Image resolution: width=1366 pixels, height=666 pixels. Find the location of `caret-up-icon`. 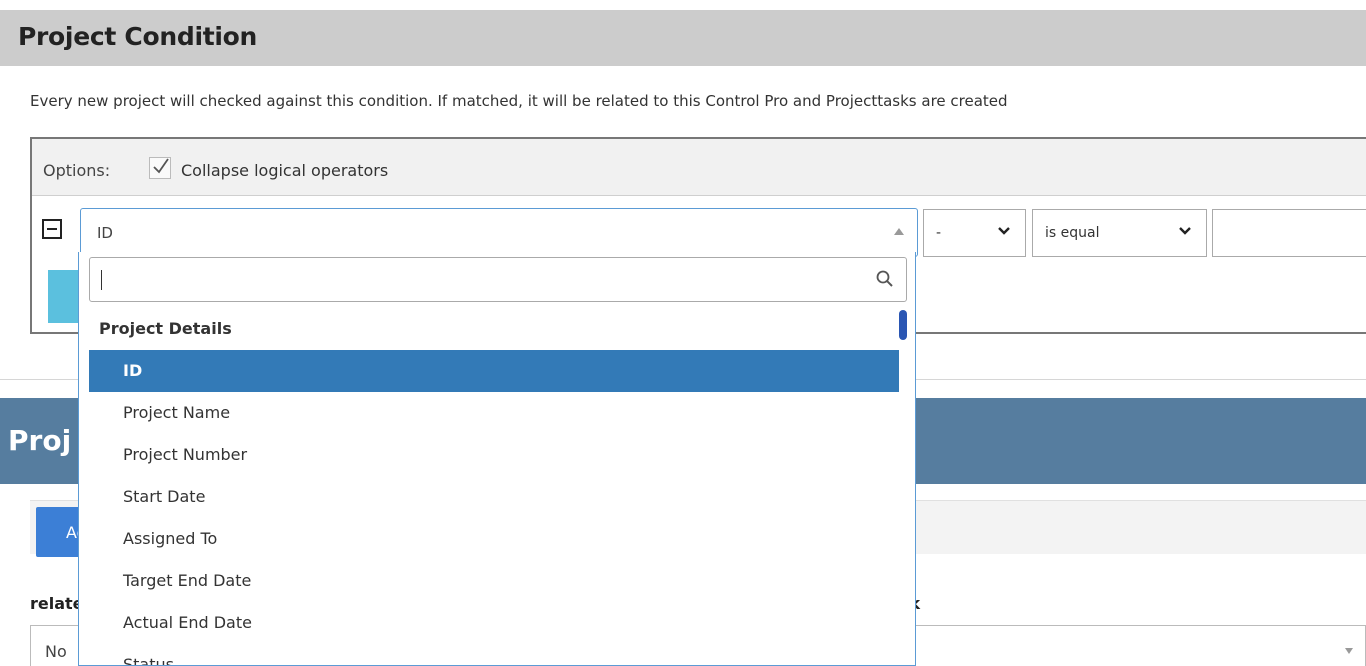

caret-up-icon is located at coordinates (899, 231).